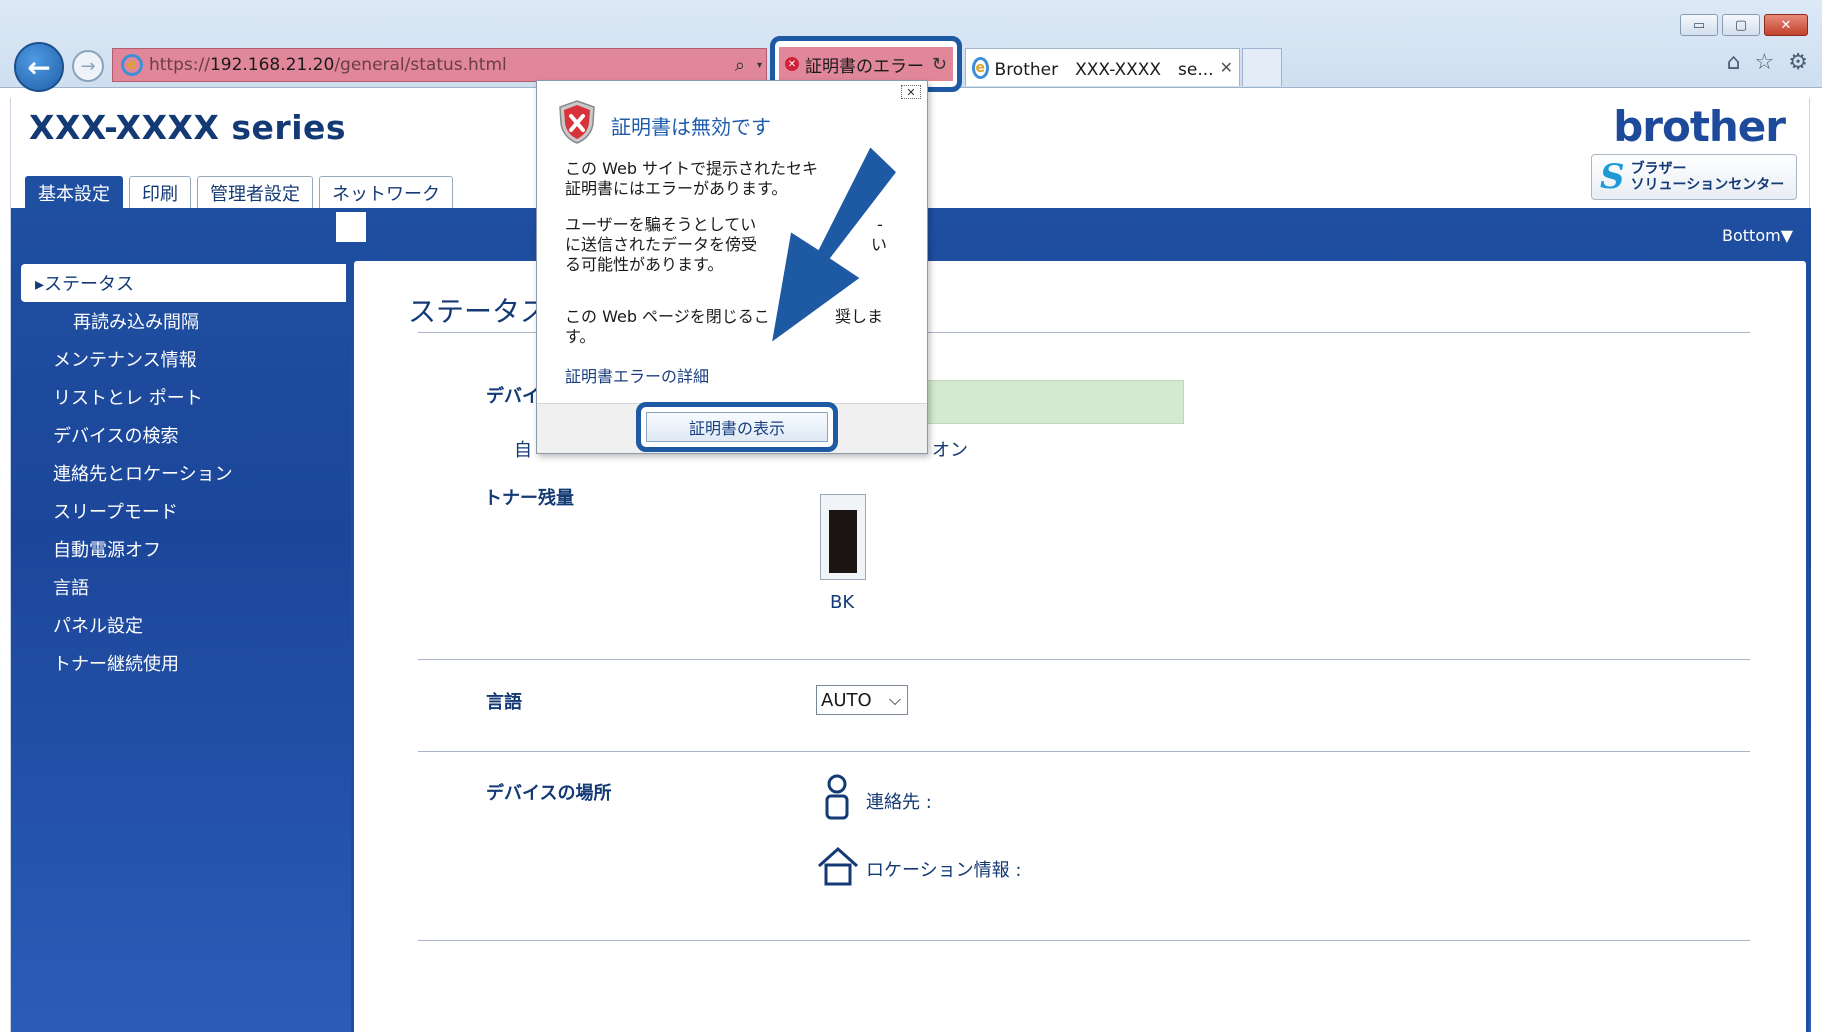 The width and height of the screenshot is (1822, 1032). What do you see at coordinates (523, 450) in the screenshot?
I see `auto-refresh-label: 自` at bounding box center [523, 450].